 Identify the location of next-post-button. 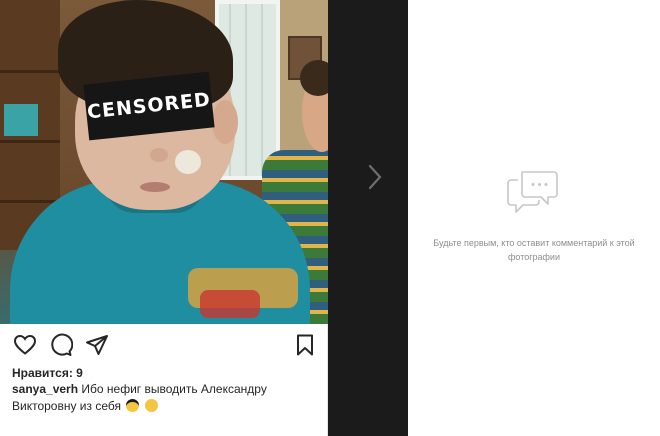
(375, 177).